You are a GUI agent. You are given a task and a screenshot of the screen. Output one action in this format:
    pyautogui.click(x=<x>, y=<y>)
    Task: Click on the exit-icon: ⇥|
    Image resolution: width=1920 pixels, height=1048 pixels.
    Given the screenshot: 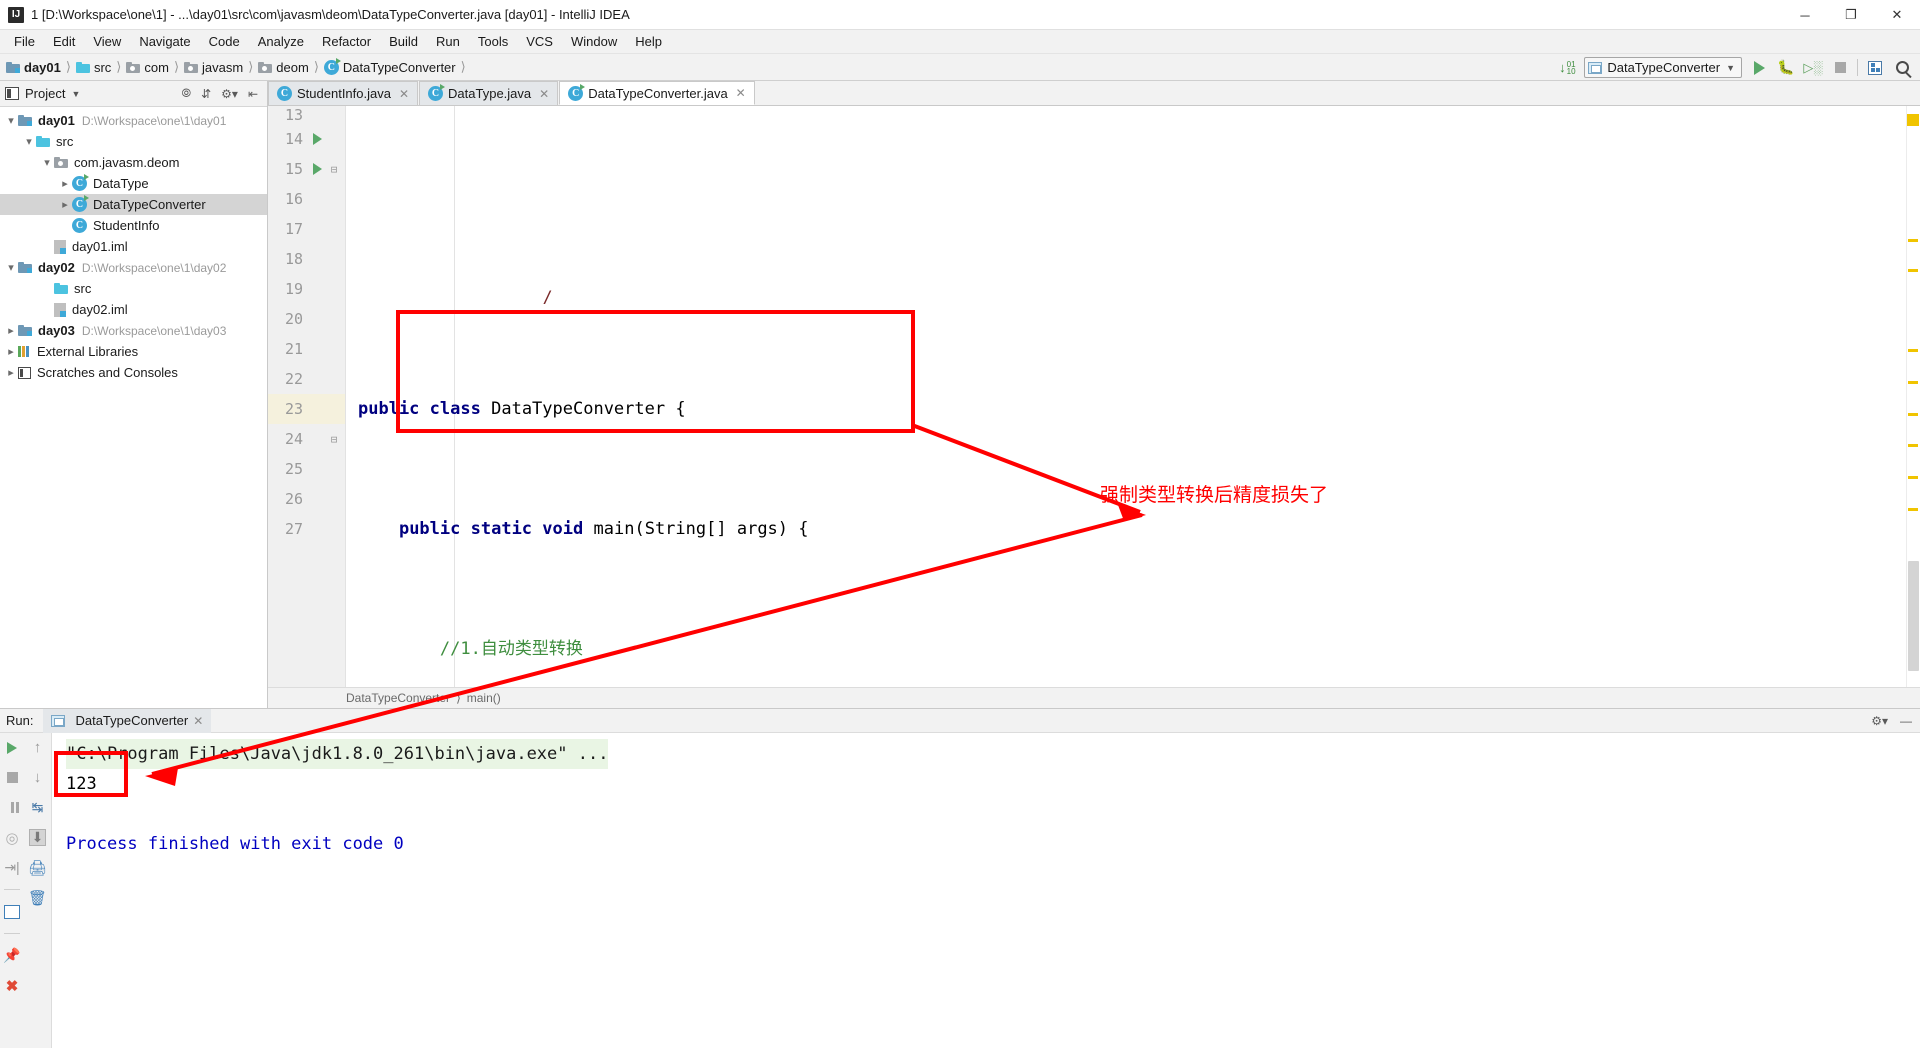 What is the action you would take?
    pyautogui.click(x=12, y=867)
    